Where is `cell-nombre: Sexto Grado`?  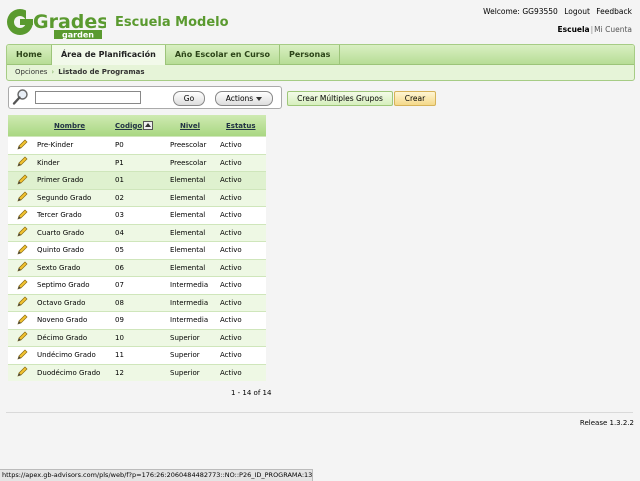
cell-nombre: Sexto Grado is located at coordinates (74, 267).